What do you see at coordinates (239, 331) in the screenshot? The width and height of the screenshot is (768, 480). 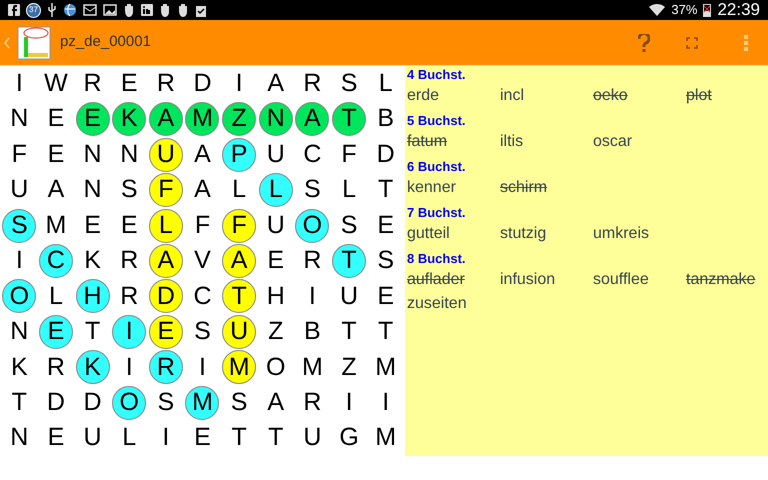 I see `highlighted-letter: U` at bounding box center [239, 331].